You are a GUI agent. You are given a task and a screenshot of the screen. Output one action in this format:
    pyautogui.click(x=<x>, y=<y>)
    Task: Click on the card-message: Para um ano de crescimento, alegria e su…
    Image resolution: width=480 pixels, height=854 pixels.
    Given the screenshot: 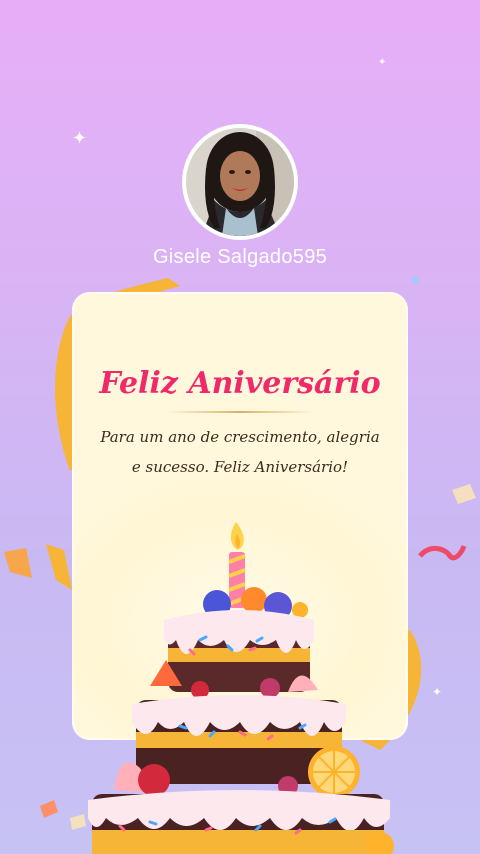 What is the action you would take?
    pyautogui.click(x=240, y=452)
    